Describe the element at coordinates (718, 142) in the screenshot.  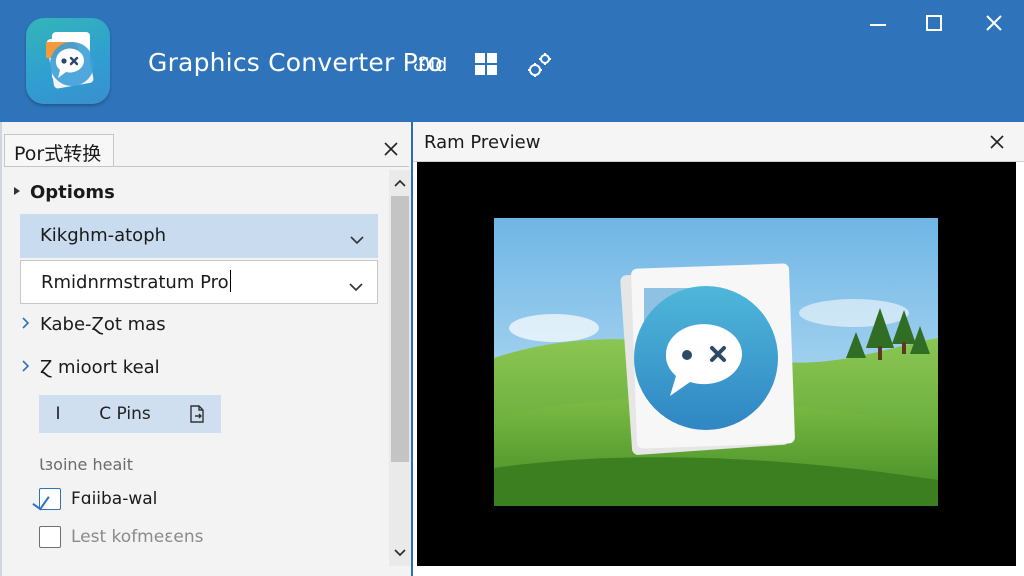
I see `preview-header: Ram Preview` at that location.